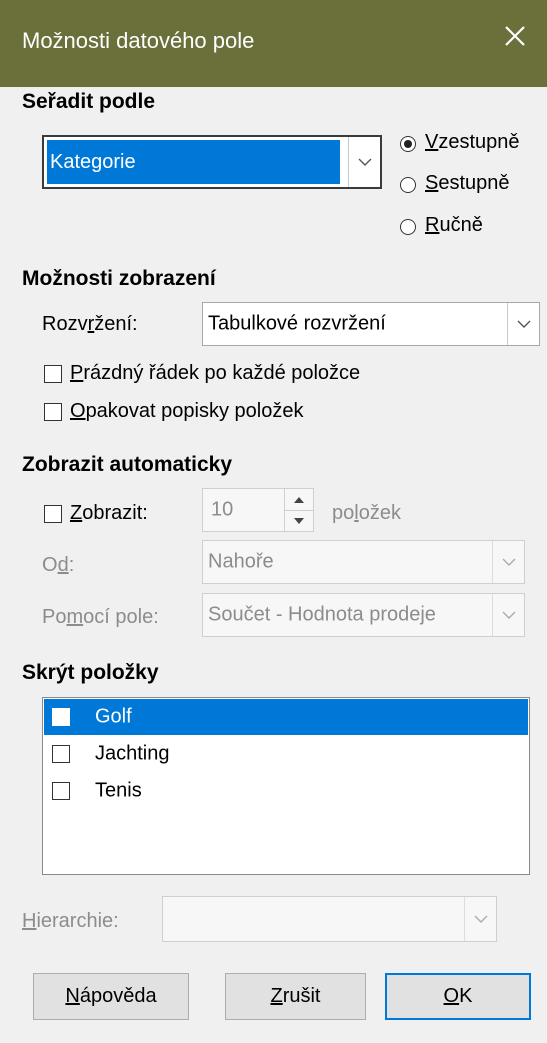 Image resolution: width=547 pixels, height=1043 pixels. I want to click on layout-value: Tabulkové rozvržení, so click(297, 323).